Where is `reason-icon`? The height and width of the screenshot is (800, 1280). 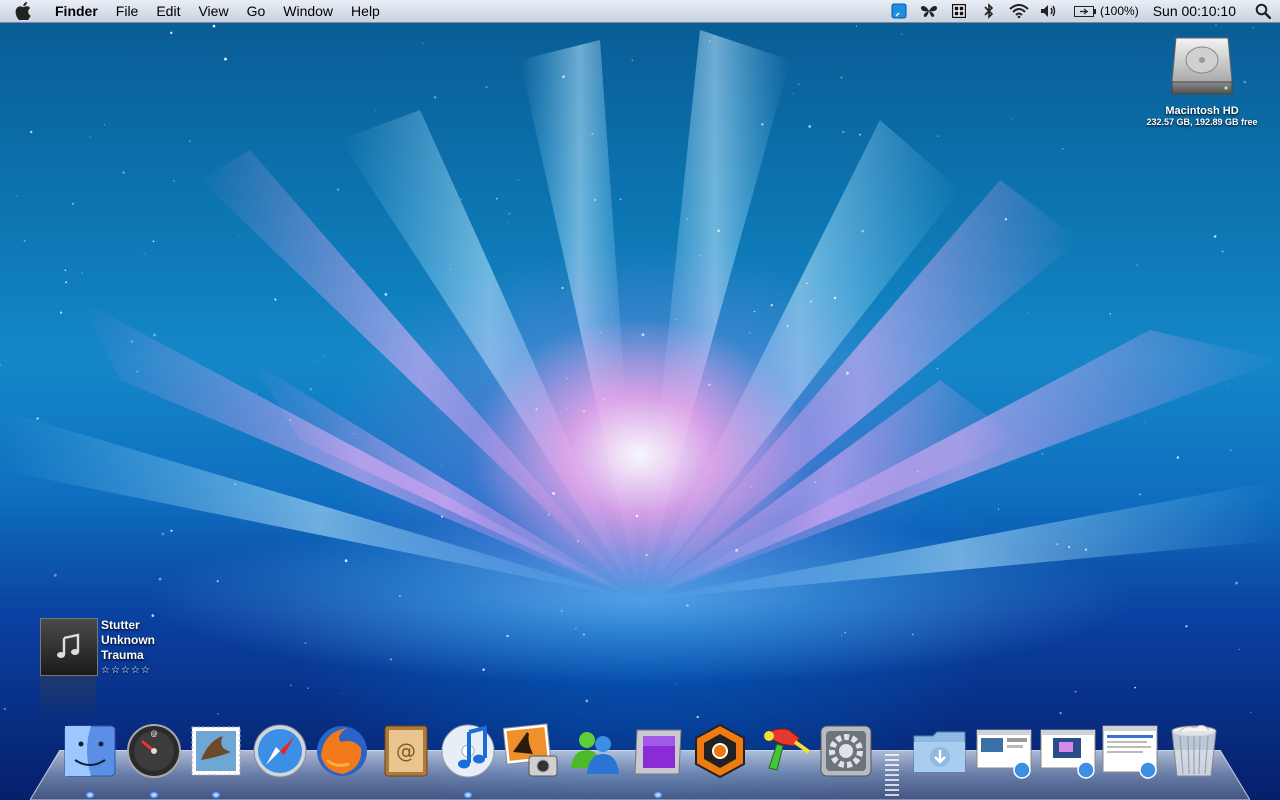
reason-icon is located at coordinates (720, 751).